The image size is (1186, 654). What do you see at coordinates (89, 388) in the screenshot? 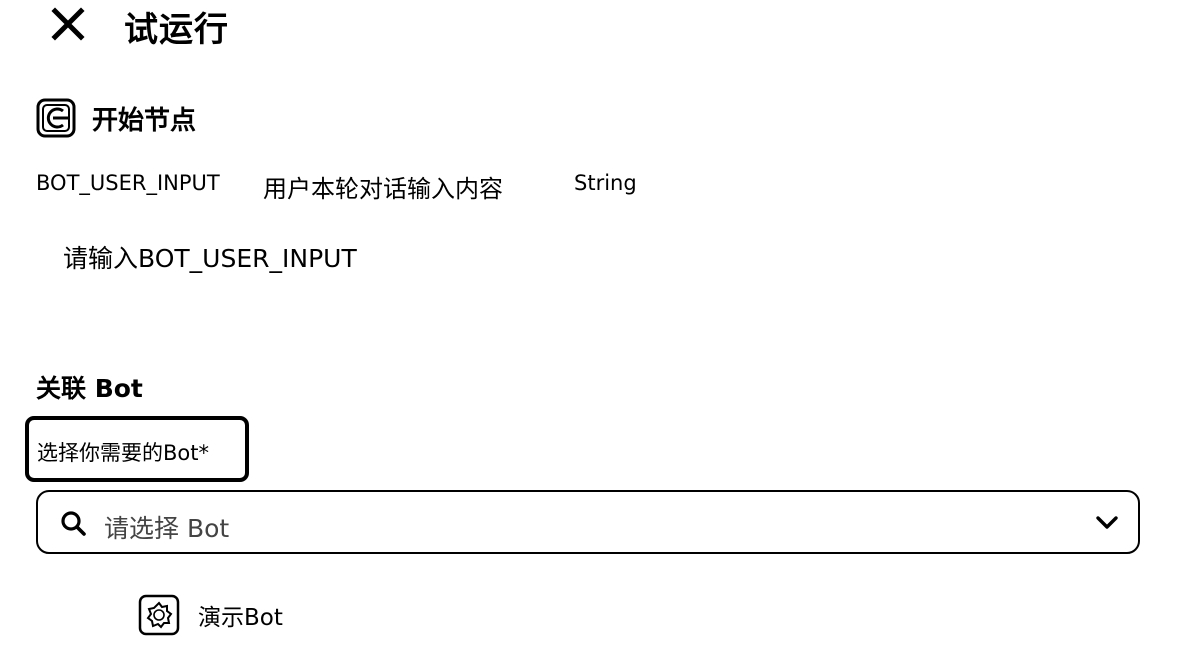
I see `section-title-related-bot: 关联 Bot` at bounding box center [89, 388].